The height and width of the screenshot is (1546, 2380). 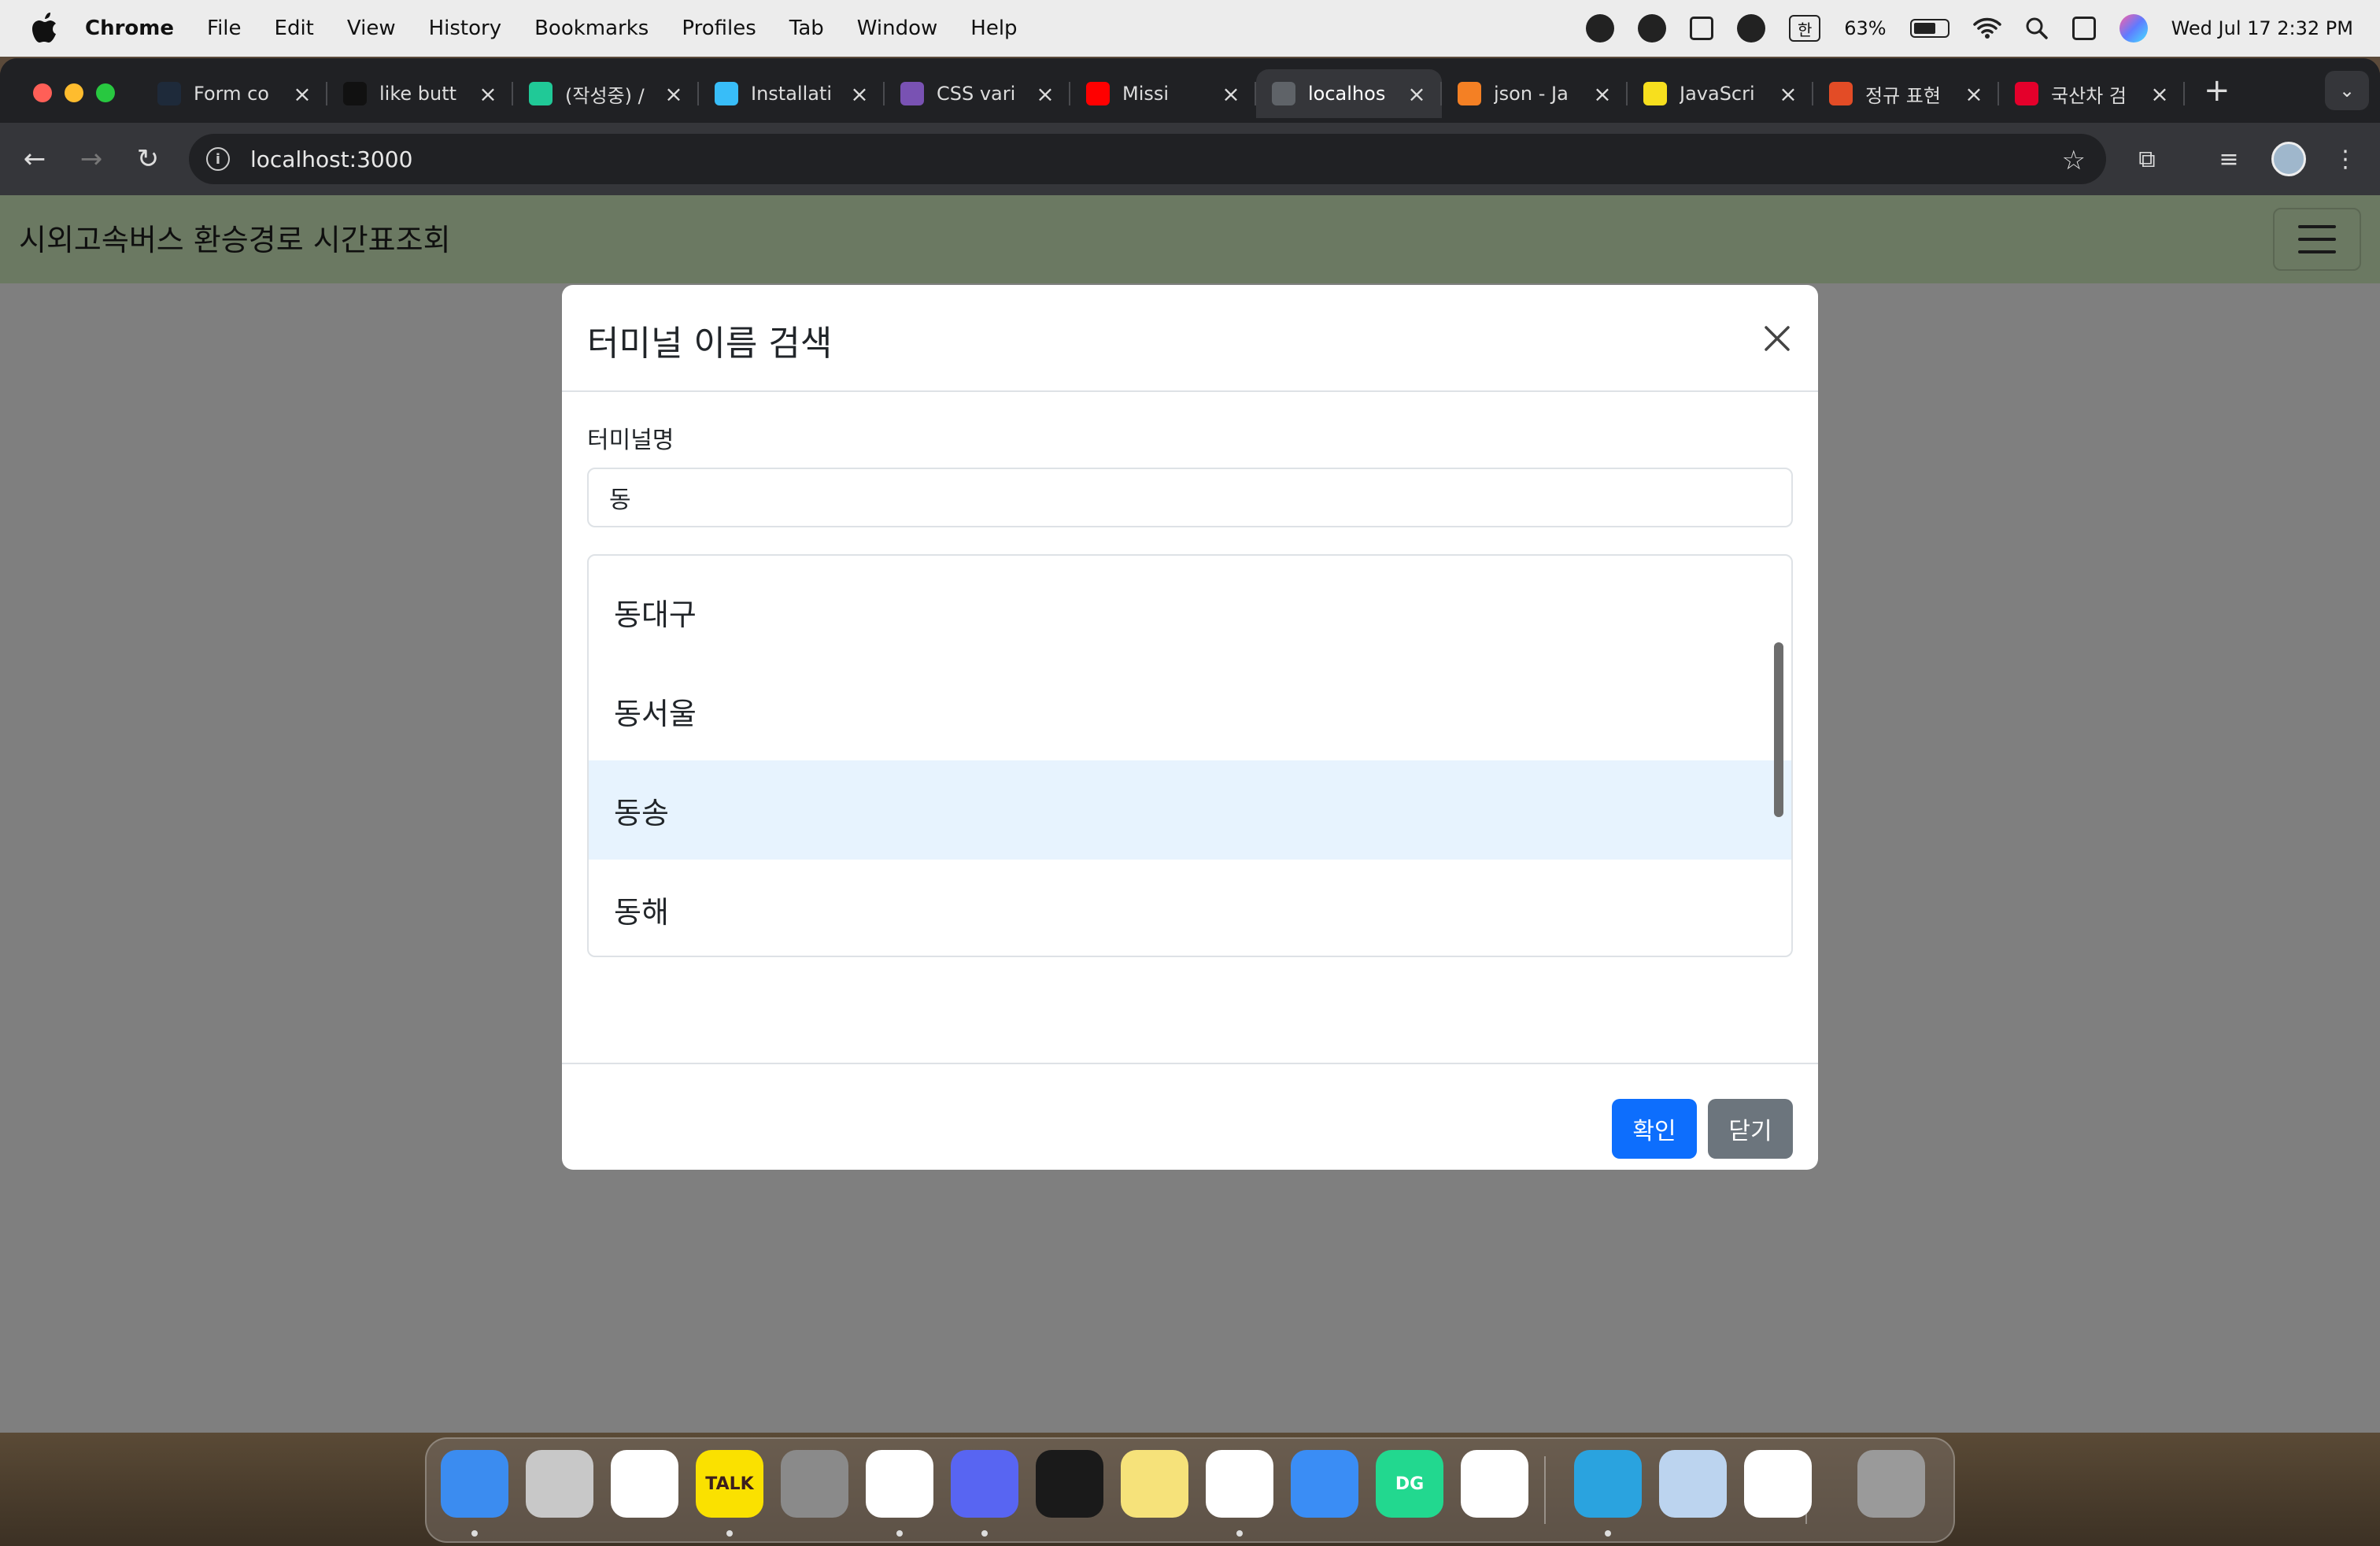 What do you see at coordinates (1654, 1129) in the screenshot?
I see `confirm-button: 확인` at bounding box center [1654, 1129].